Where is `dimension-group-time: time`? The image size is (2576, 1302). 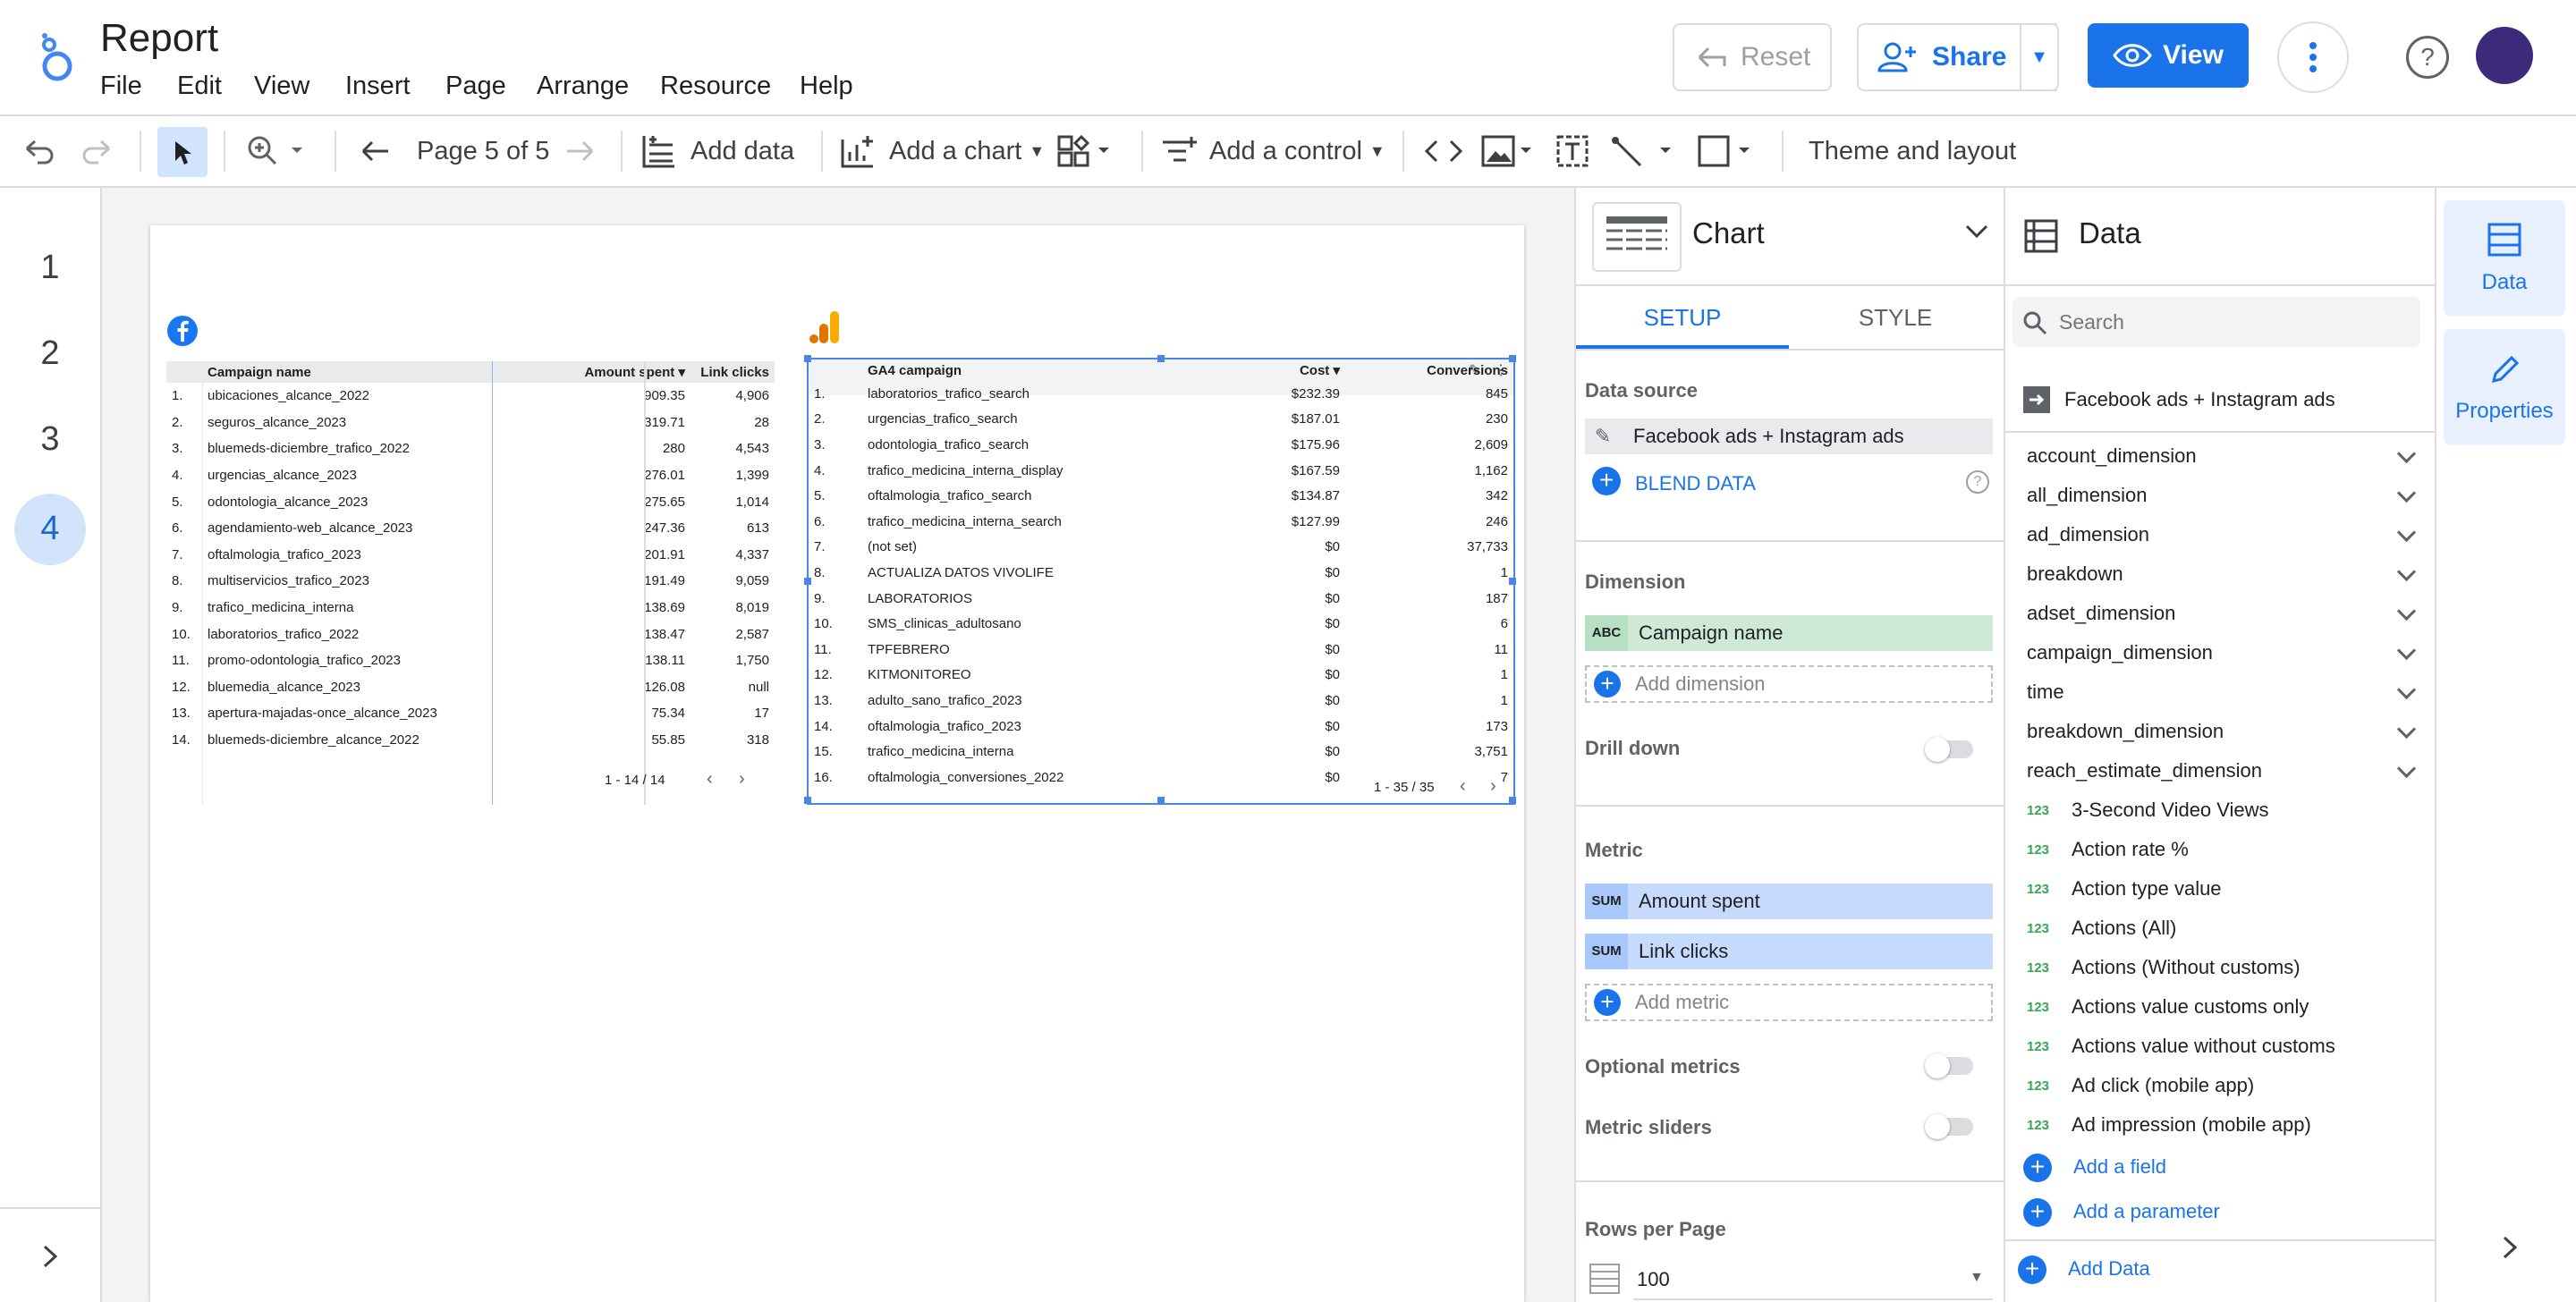
dimension-group-time: time is located at coordinates (2223, 692).